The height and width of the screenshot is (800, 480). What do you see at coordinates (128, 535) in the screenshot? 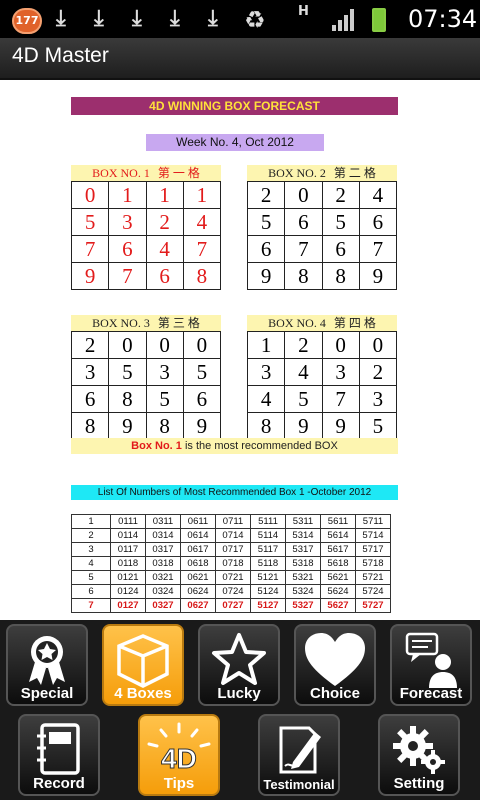
I see `number-cell: 0114` at bounding box center [128, 535].